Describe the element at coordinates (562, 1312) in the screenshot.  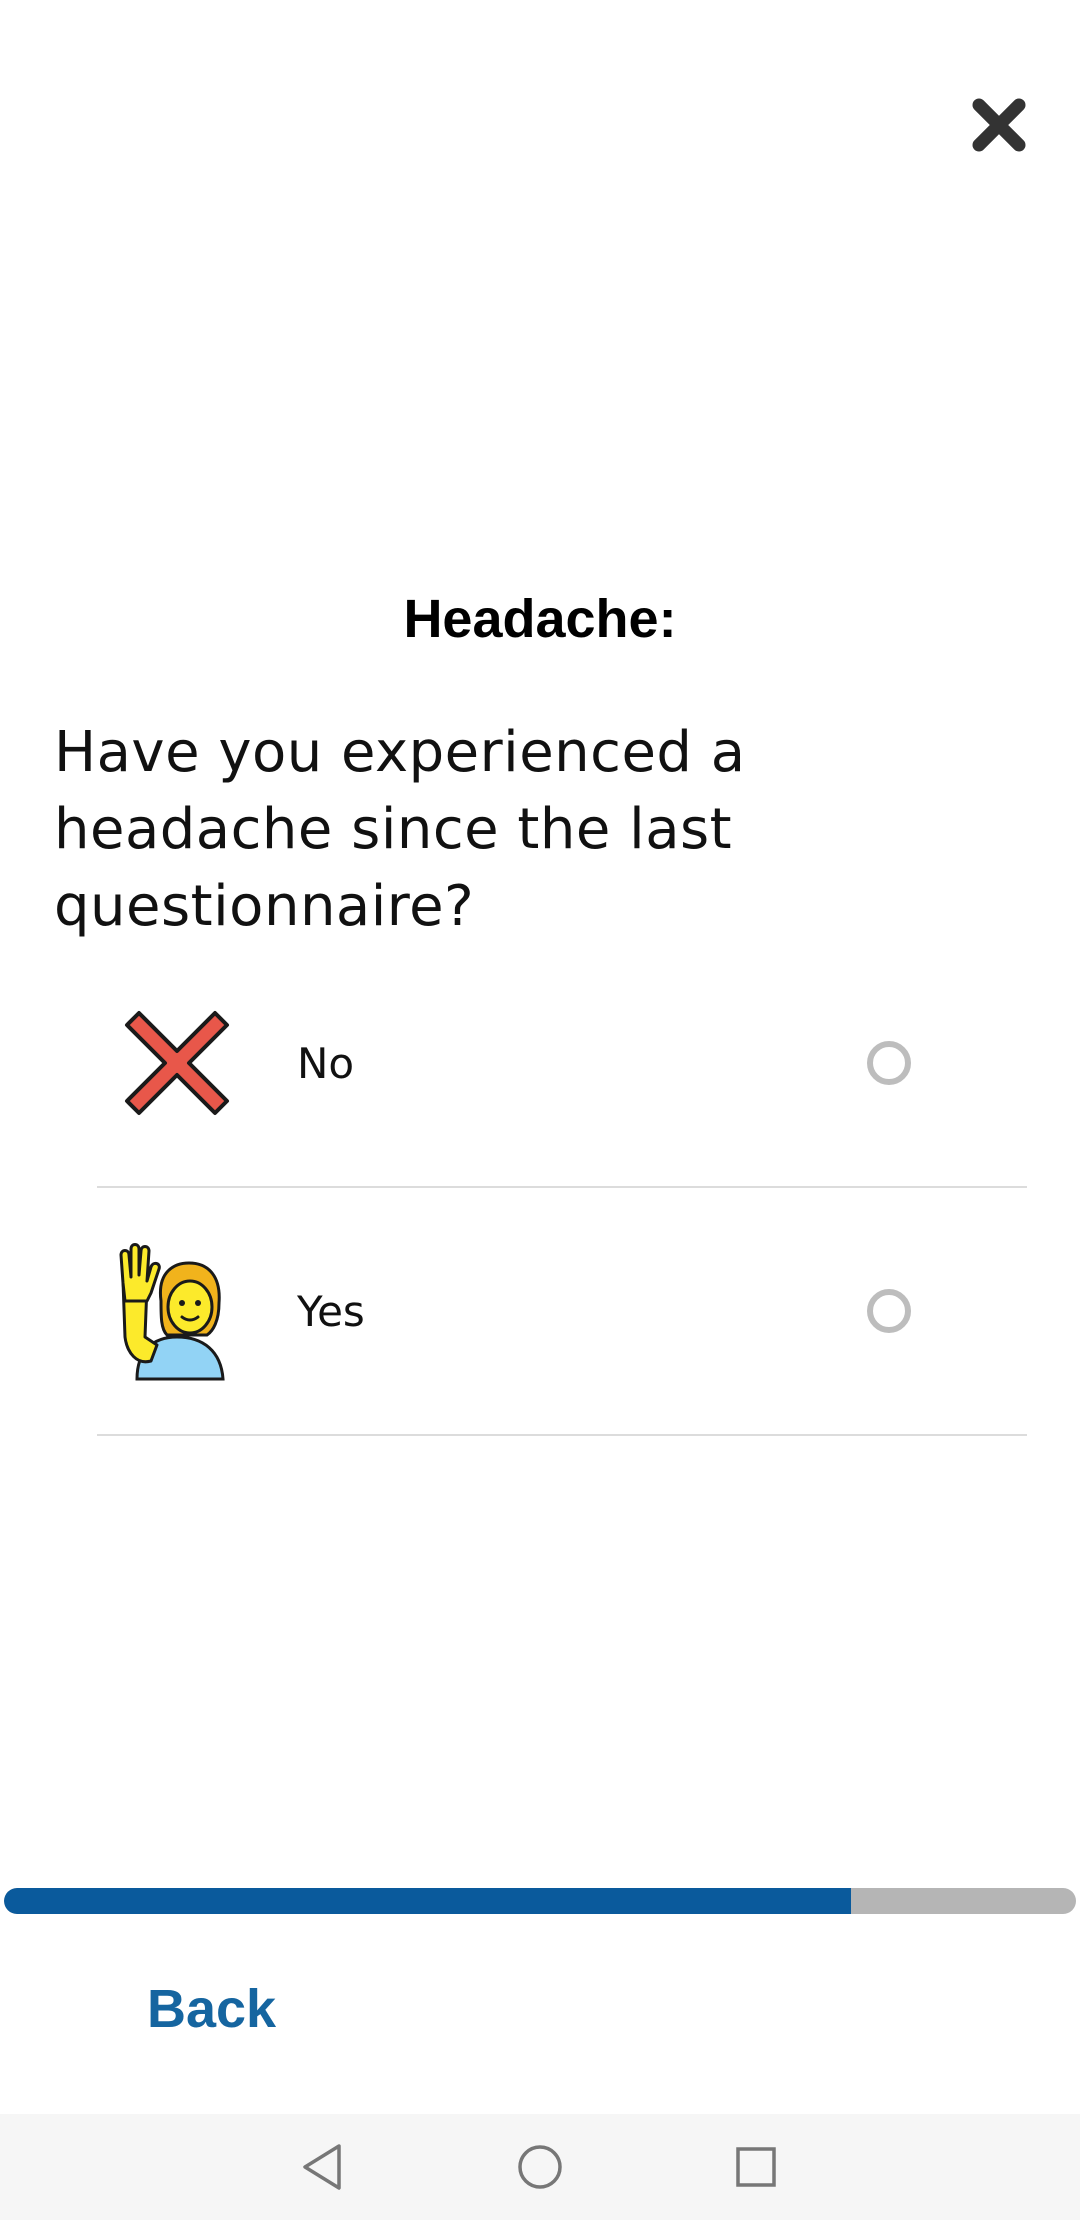
I see `option-yes: Yes` at that location.